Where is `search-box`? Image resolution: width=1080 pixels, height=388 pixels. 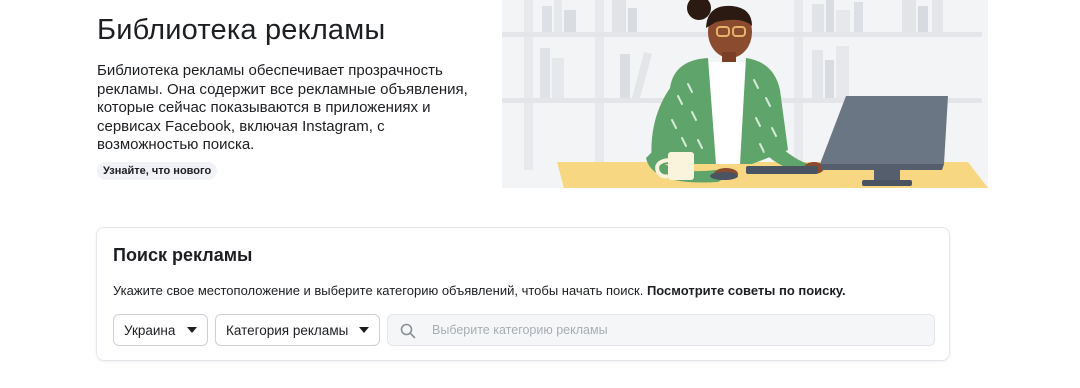
search-box is located at coordinates (661, 330).